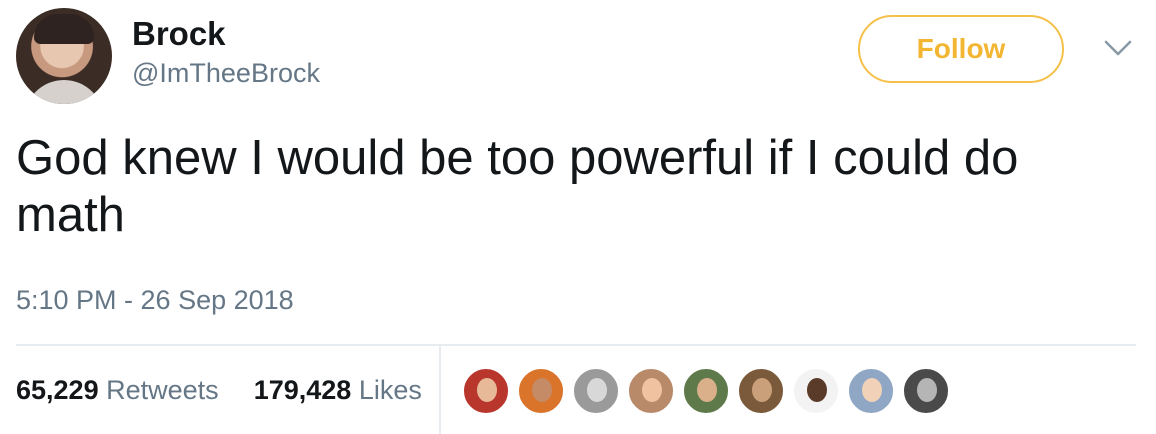 The image size is (1156, 434). What do you see at coordinates (57, 390) in the screenshot?
I see `retweets-count: 65,229` at bounding box center [57, 390].